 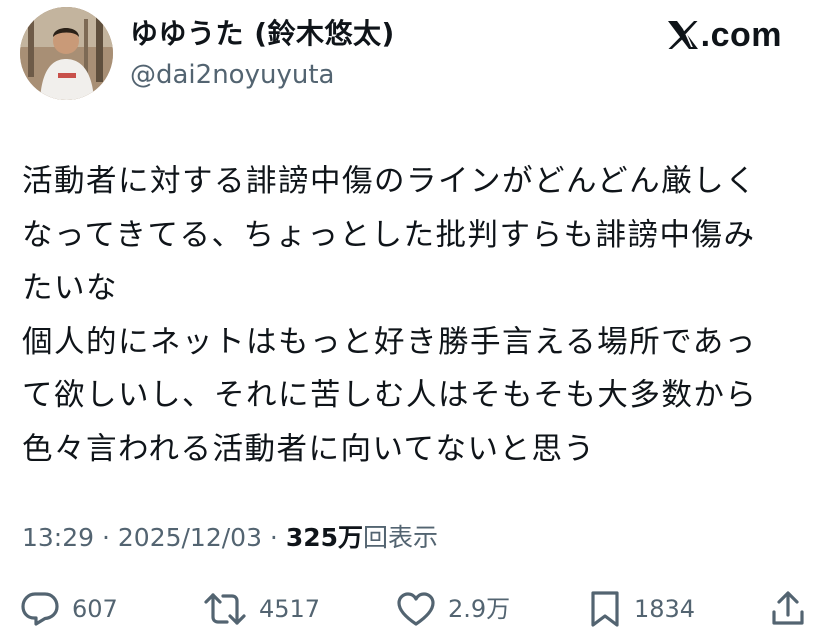 I want to click on like-button: 2.9万, so click(x=453, y=609).